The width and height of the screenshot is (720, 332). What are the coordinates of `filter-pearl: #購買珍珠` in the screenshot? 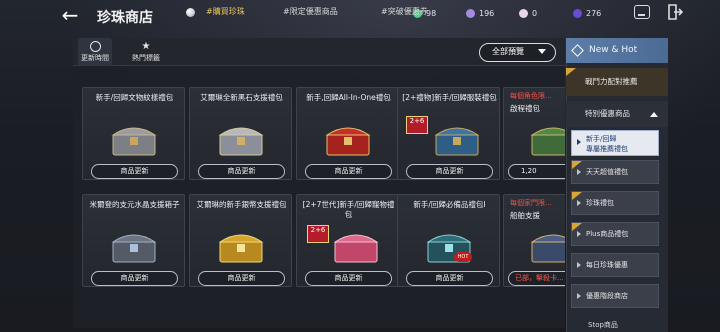 It's located at (225, 11).